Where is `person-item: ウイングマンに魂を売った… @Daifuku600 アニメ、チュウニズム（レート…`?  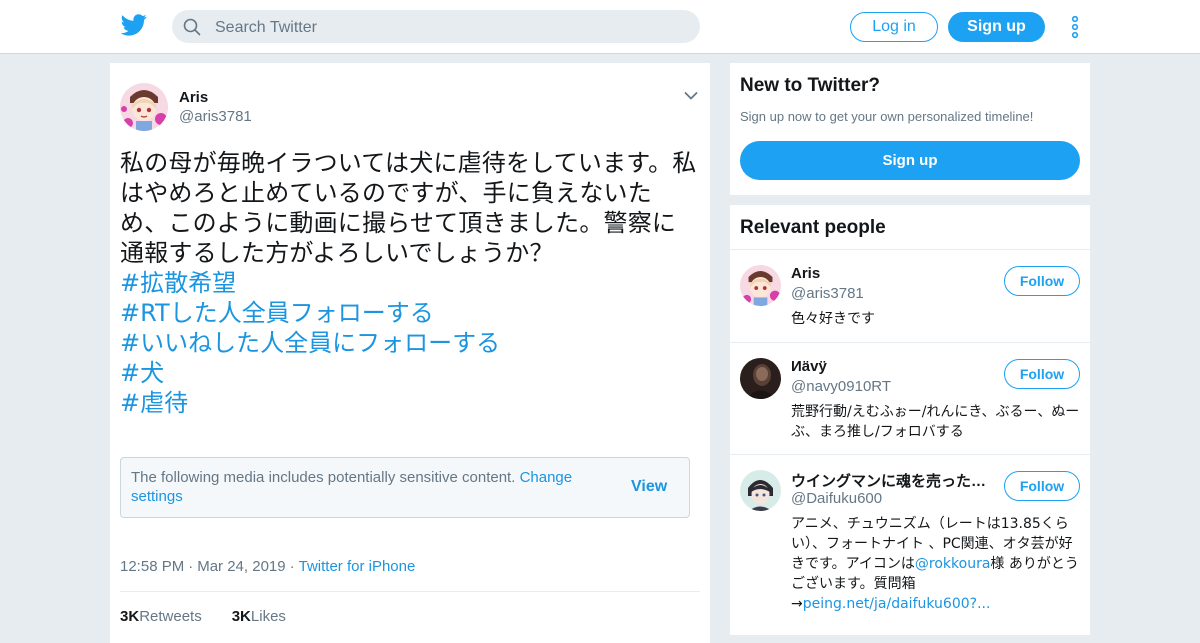 person-item: ウイングマンに魂を売った… @Daifuku600 アニメ、チュウニズム（レート… is located at coordinates (910, 545).